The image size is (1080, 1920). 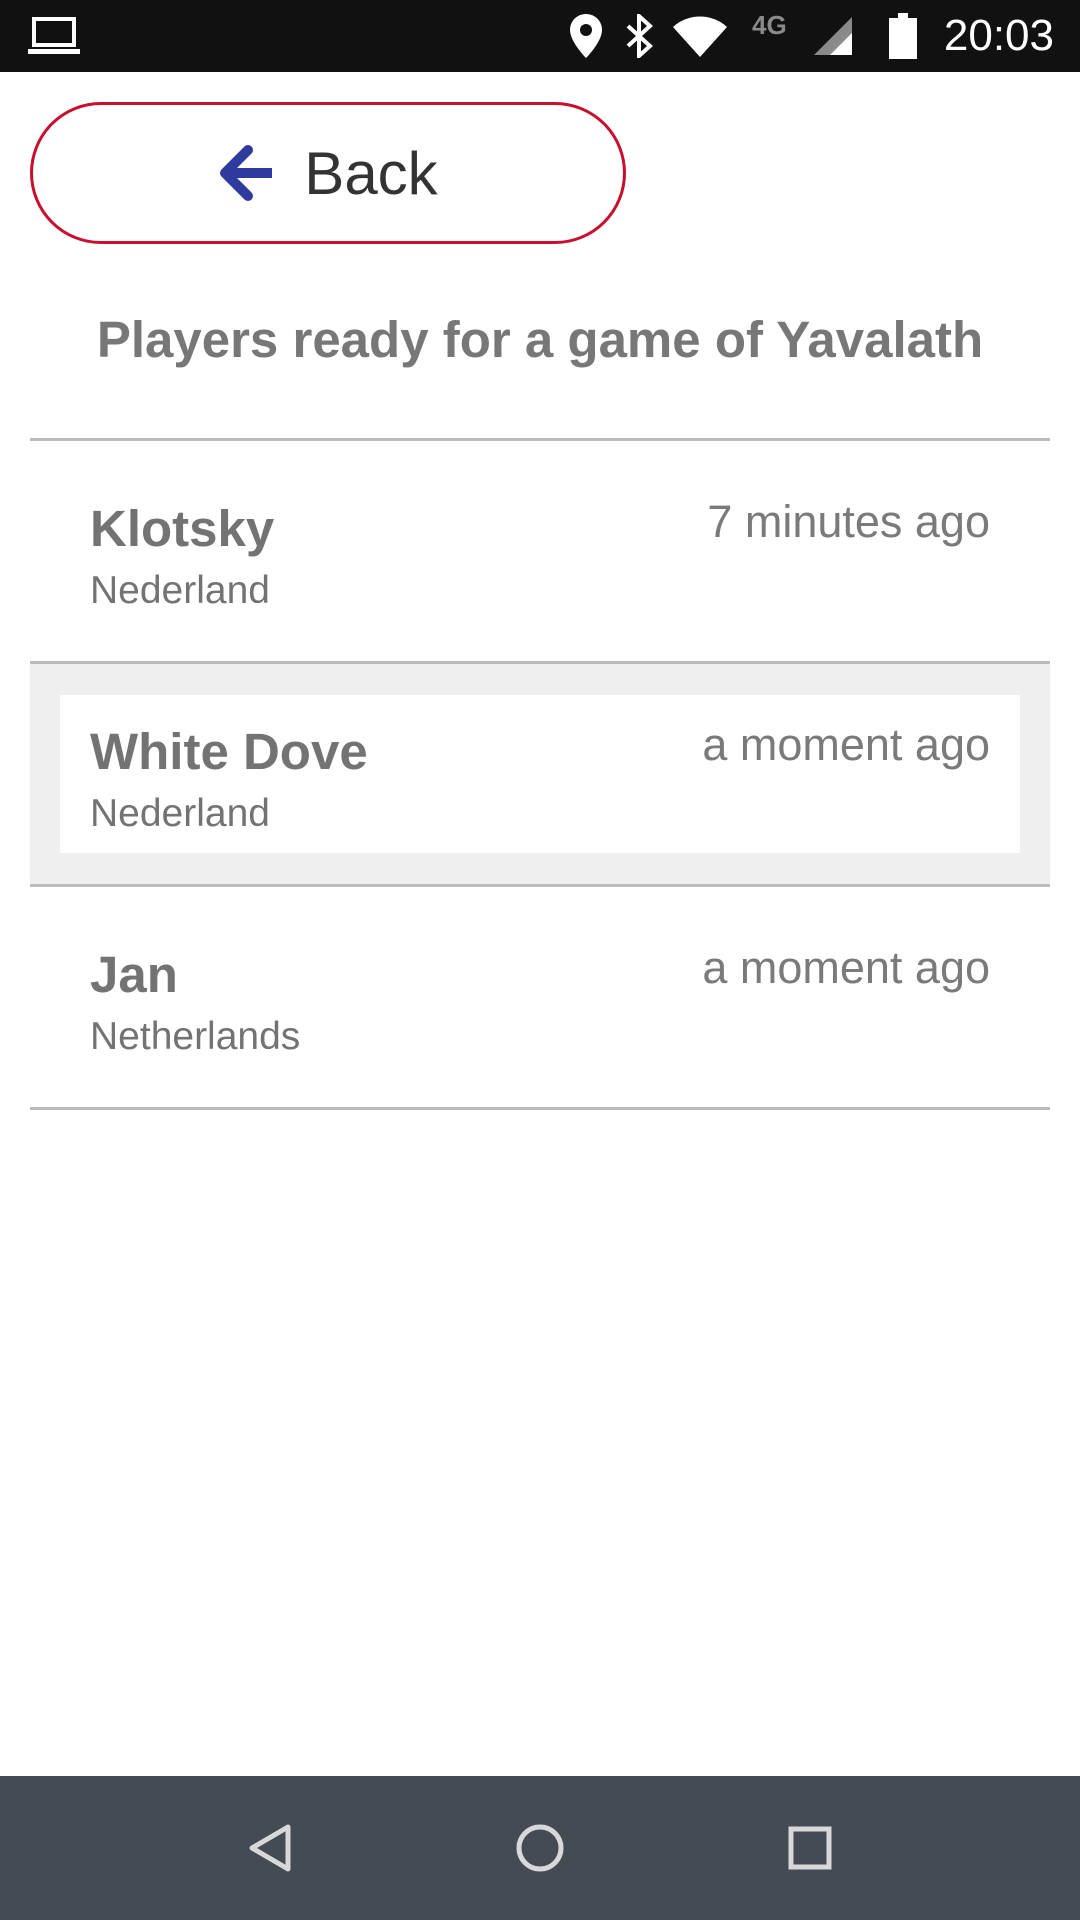 What do you see at coordinates (134, 974) in the screenshot?
I see `player-name: Jan` at bounding box center [134, 974].